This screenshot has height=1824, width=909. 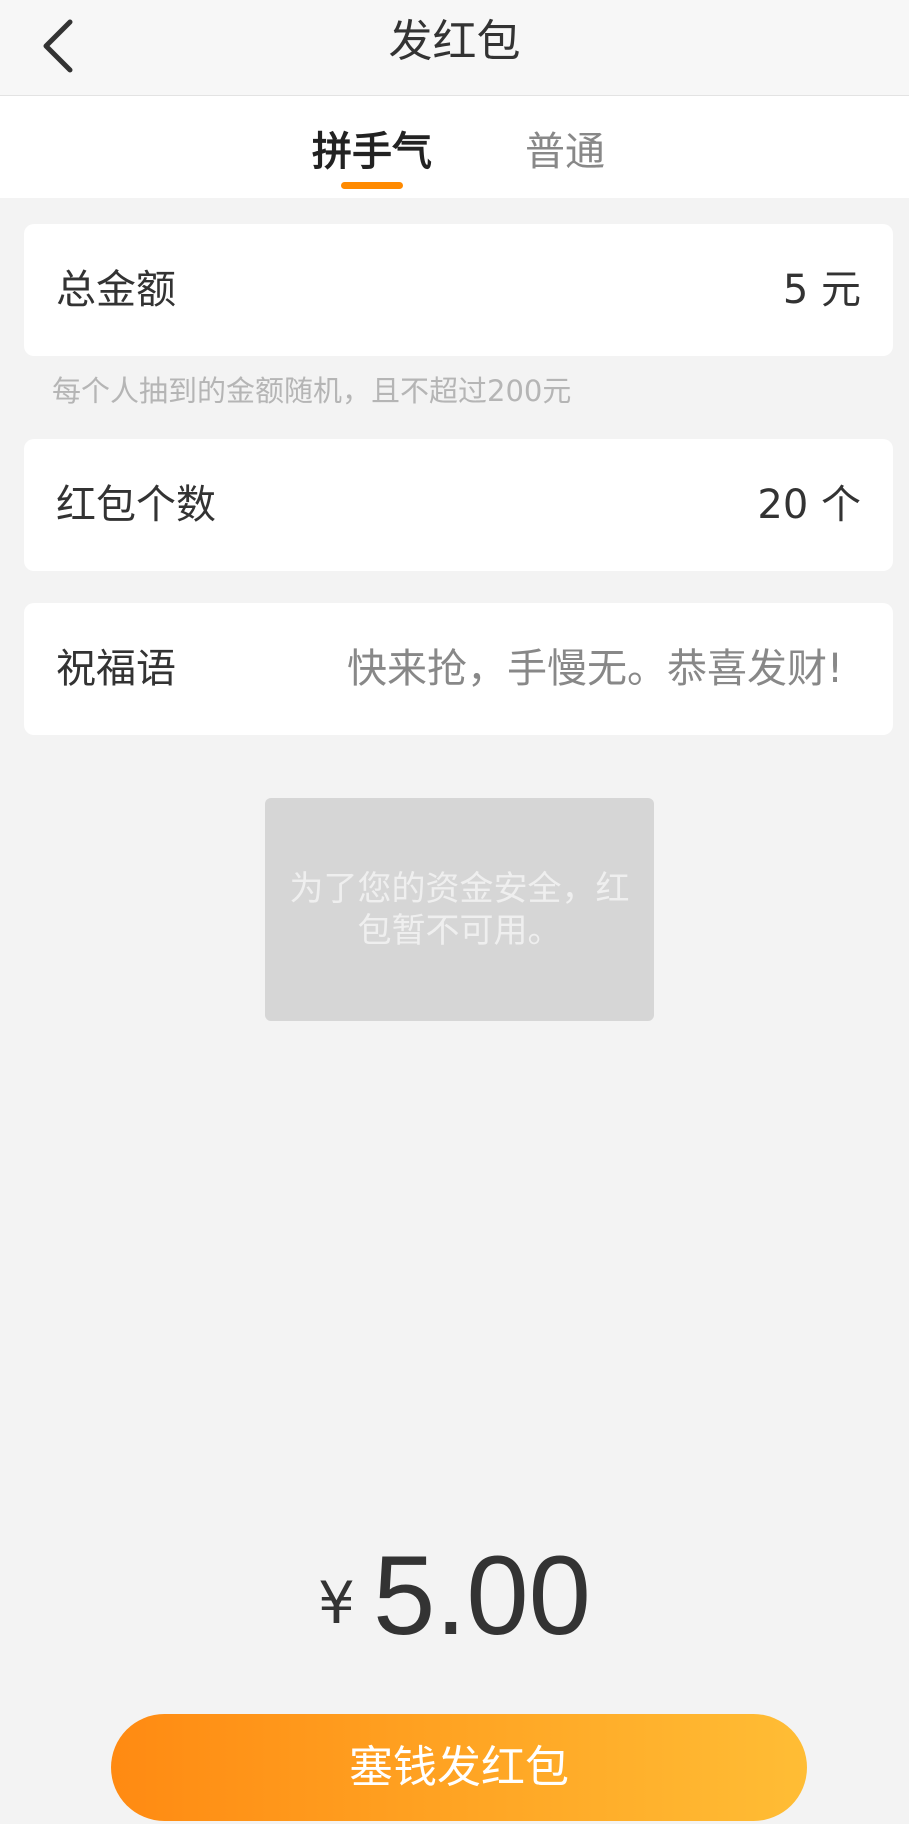 I want to click on total-amount-label: 总金额, so click(x=116, y=290).